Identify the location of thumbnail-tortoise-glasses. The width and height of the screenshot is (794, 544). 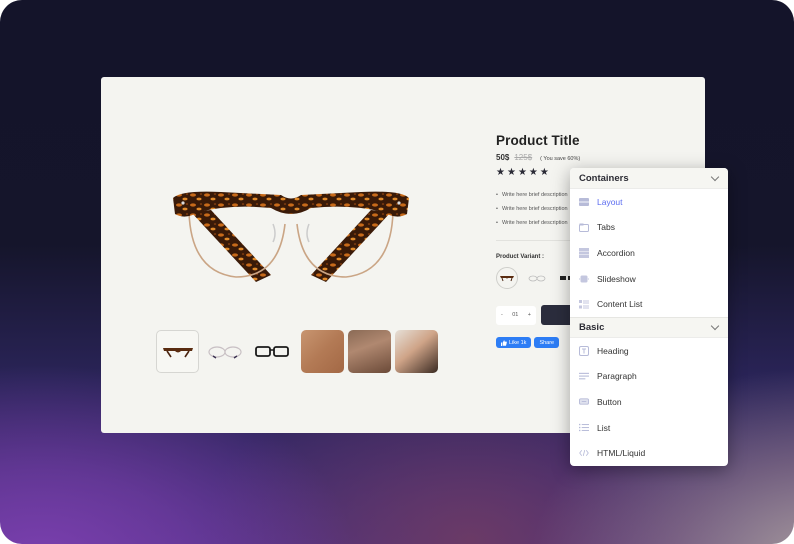
(177, 351).